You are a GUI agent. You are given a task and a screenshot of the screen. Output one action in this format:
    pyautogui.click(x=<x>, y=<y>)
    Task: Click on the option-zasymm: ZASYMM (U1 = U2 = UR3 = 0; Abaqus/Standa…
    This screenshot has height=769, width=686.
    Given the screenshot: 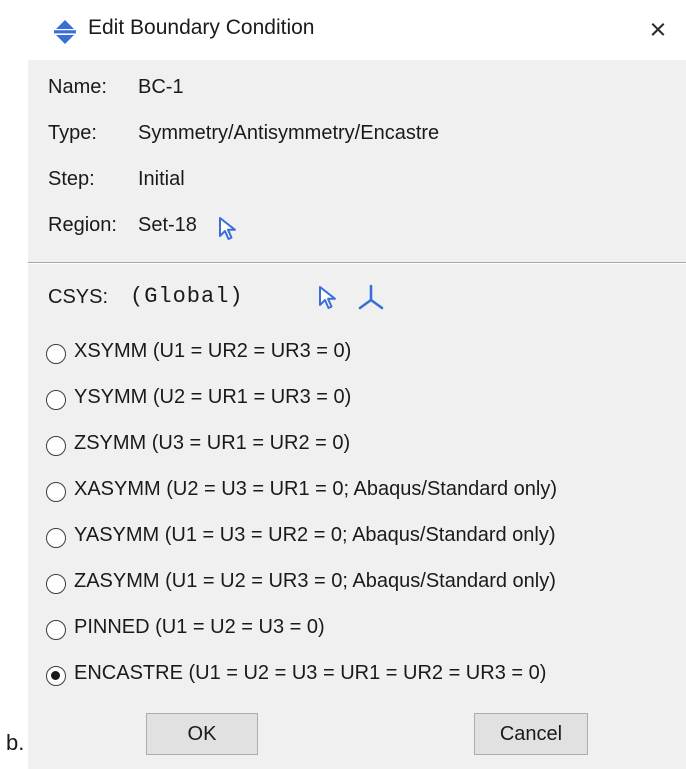 What is the action you would take?
    pyautogui.click(x=361, y=585)
    